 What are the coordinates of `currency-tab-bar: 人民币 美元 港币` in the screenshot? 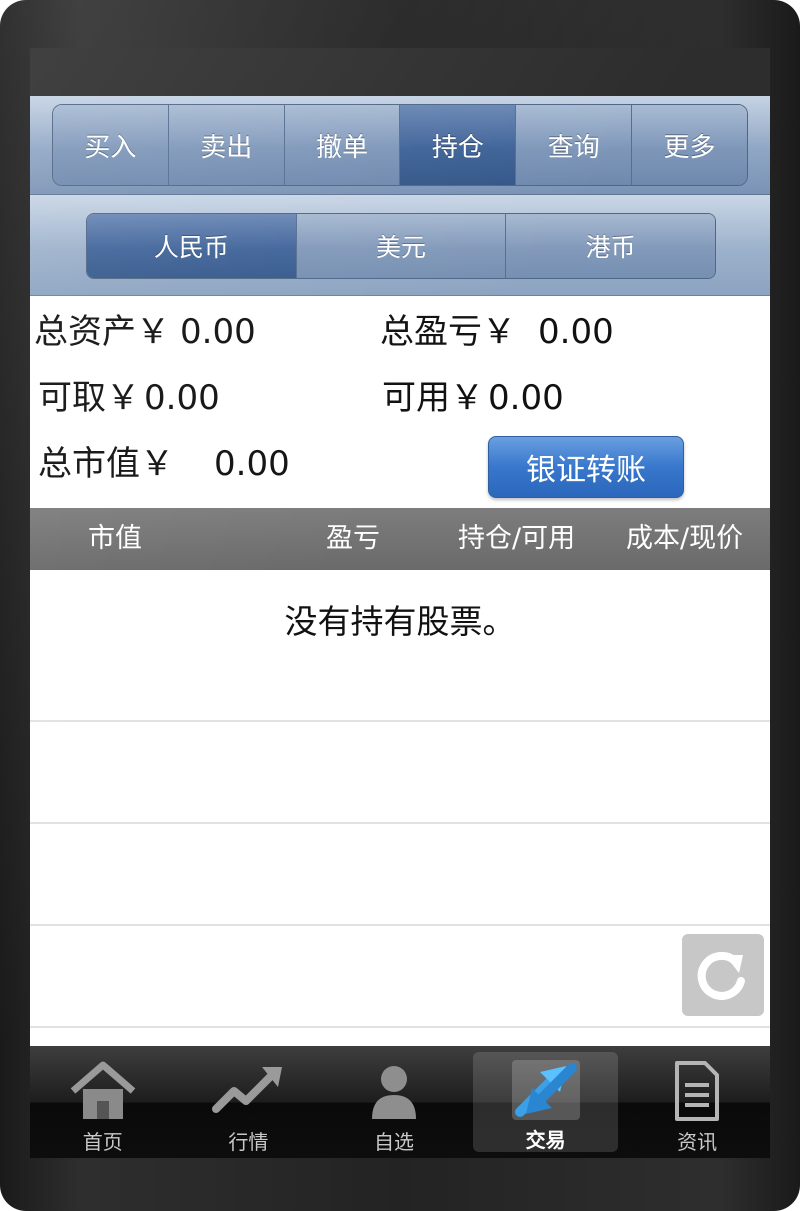 It's located at (400, 245).